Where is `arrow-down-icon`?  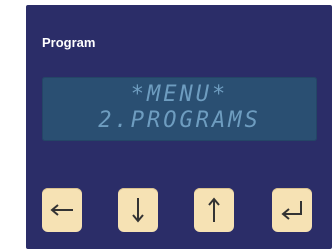
arrow-down-icon is located at coordinates (138, 210).